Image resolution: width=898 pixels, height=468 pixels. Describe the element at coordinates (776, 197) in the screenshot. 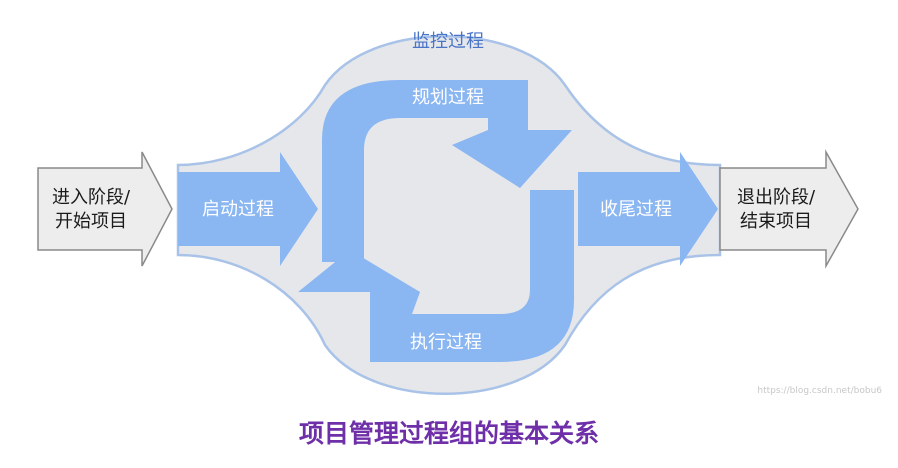

I see `exit-label-line1: 退出阶段/` at that location.